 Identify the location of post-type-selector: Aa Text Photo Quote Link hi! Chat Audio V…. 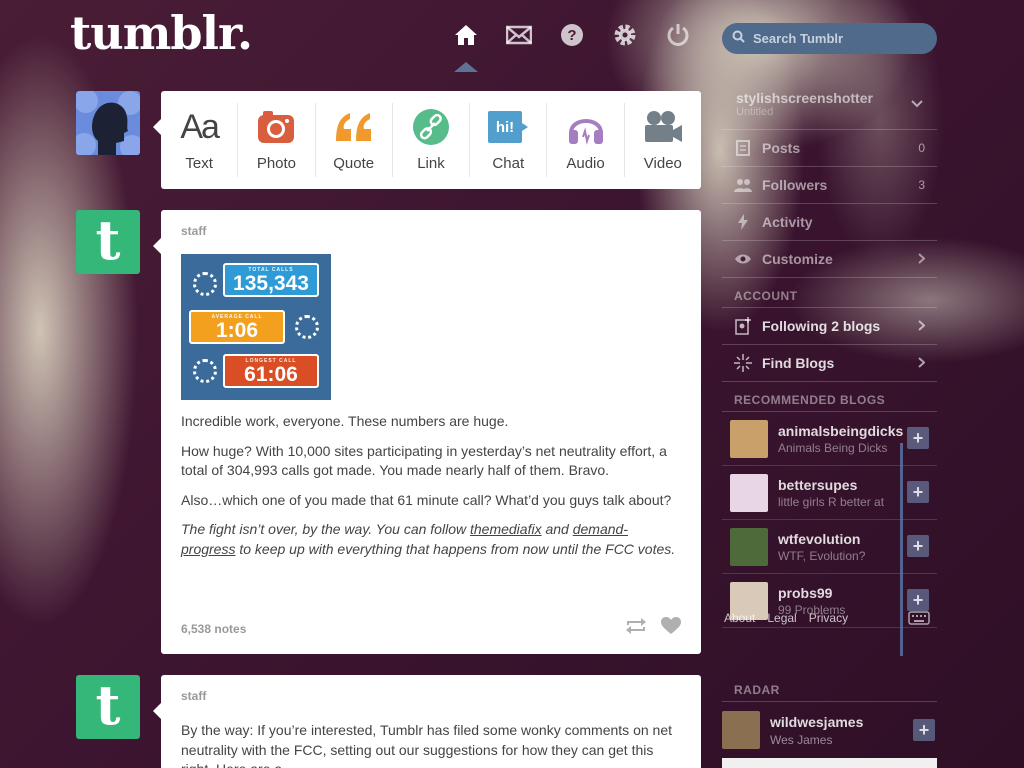
(427, 140).